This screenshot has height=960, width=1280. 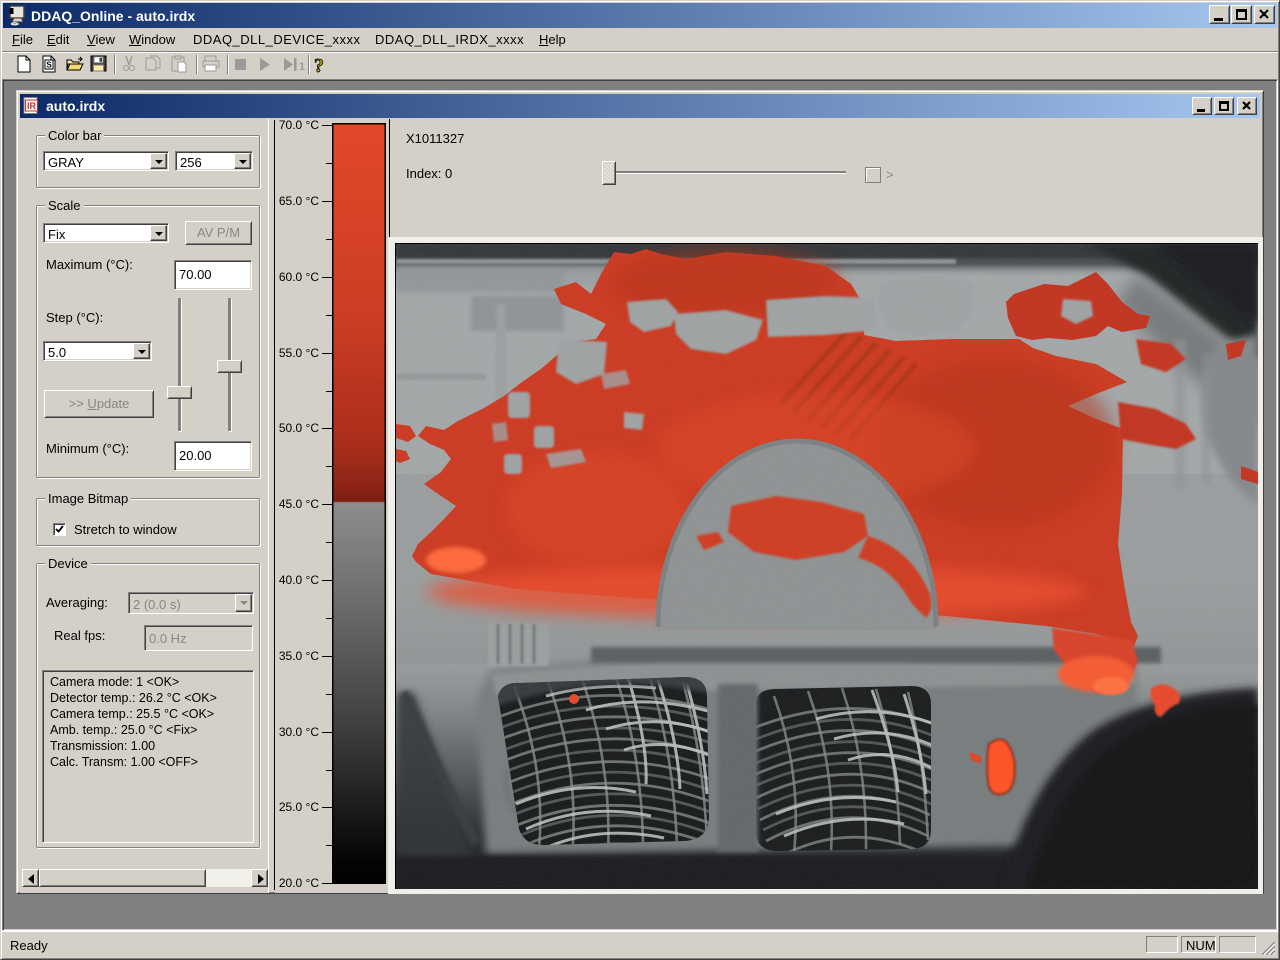 What do you see at coordinates (299, 883) in the screenshot?
I see `svg-text: 20.0 °C` at bounding box center [299, 883].